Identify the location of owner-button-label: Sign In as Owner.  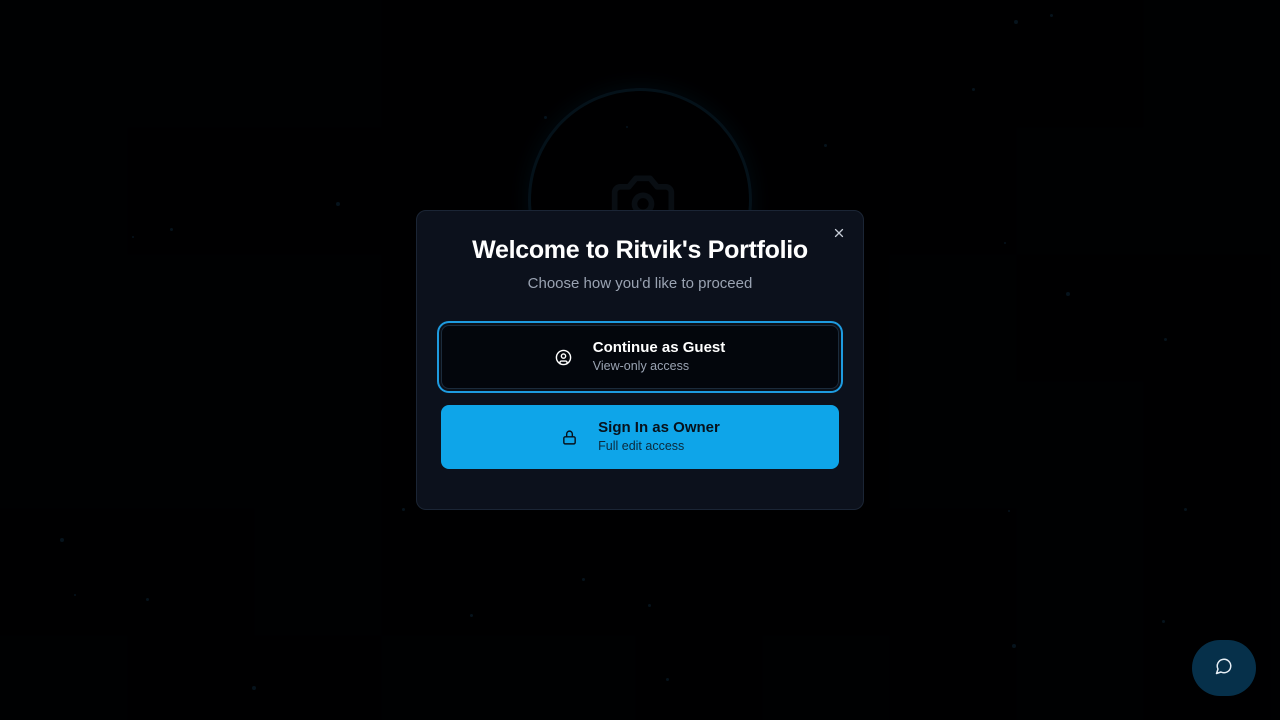
(659, 427).